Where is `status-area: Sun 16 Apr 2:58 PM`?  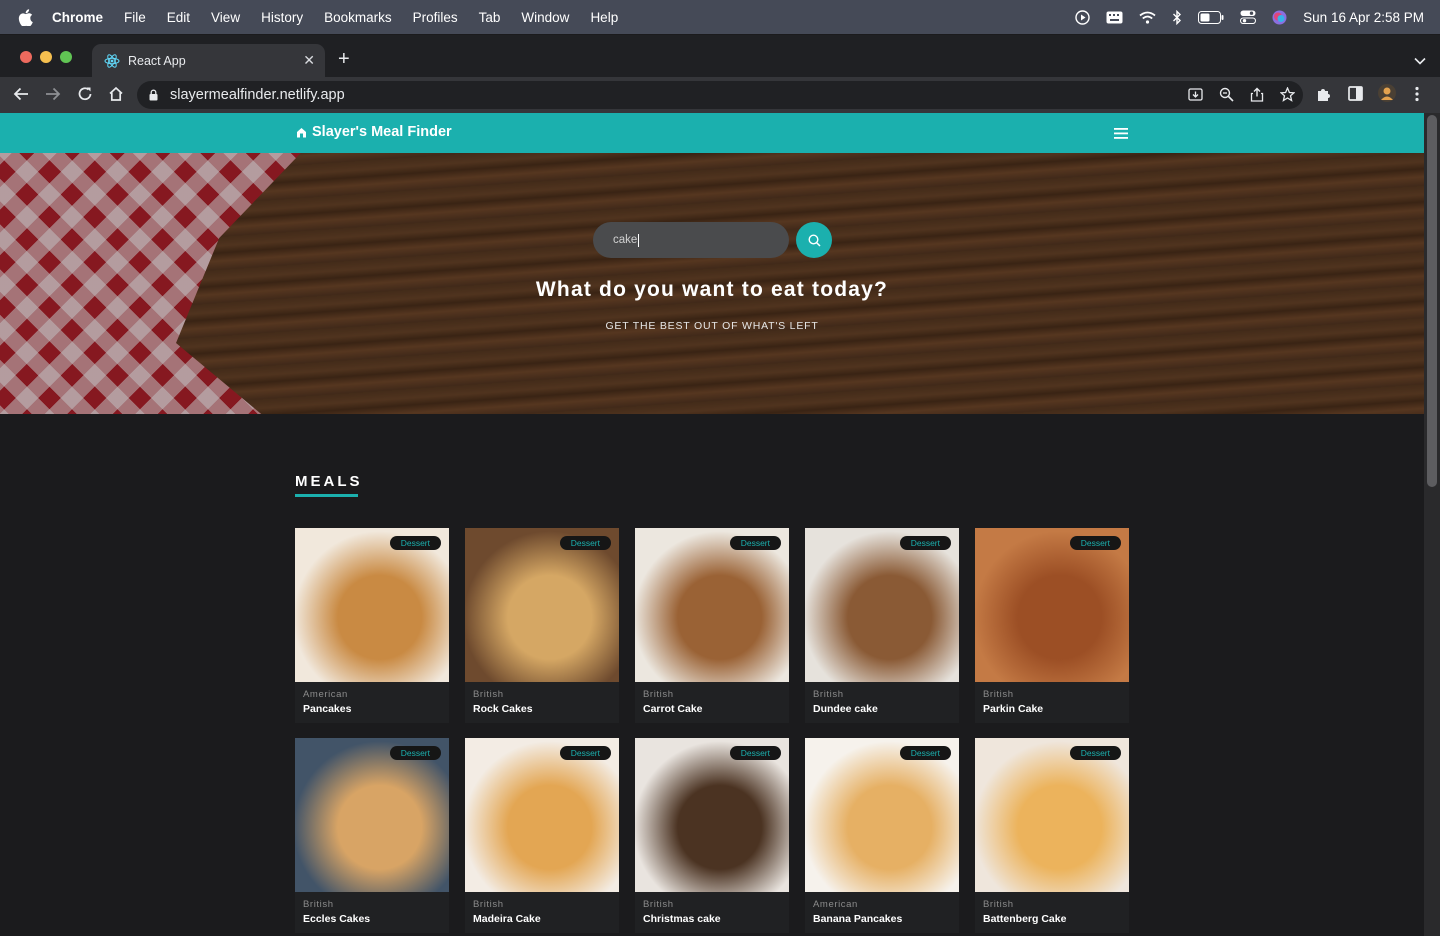
status-area: Sun 16 Apr 2:58 PM is located at coordinates (1241, 17).